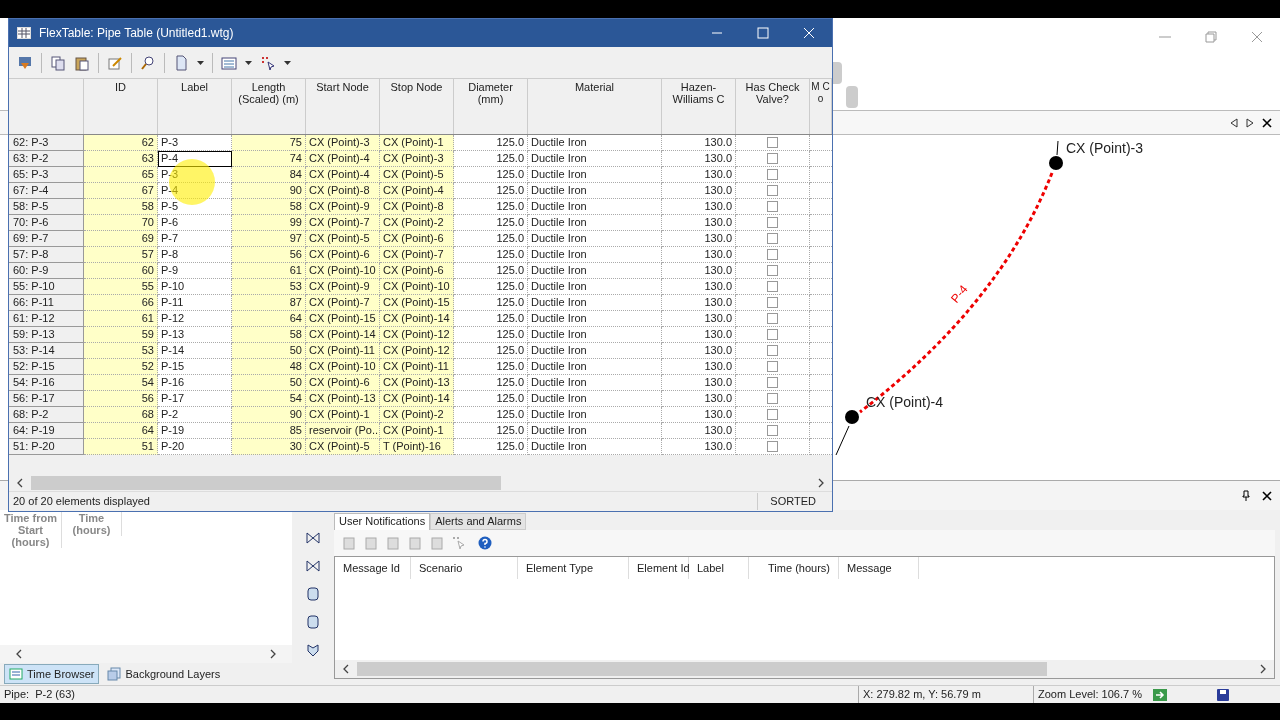 The image size is (1280, 720). What do you see at coordinates (82, 62) in the screenshot?
I see `paste-icon` at bounding box center [82, 62].